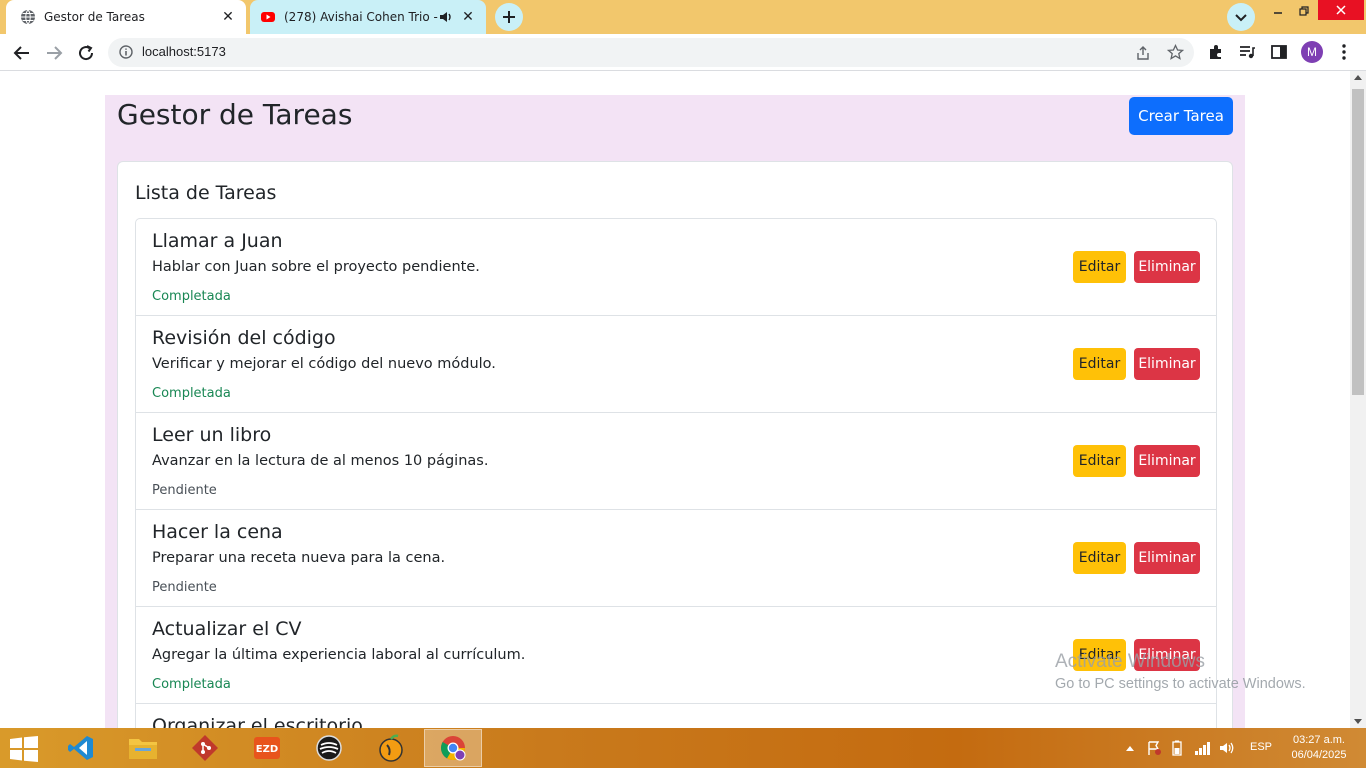 The image size is (1366, 768). I want to click on chevron-down-icon, so click(1241, 18).